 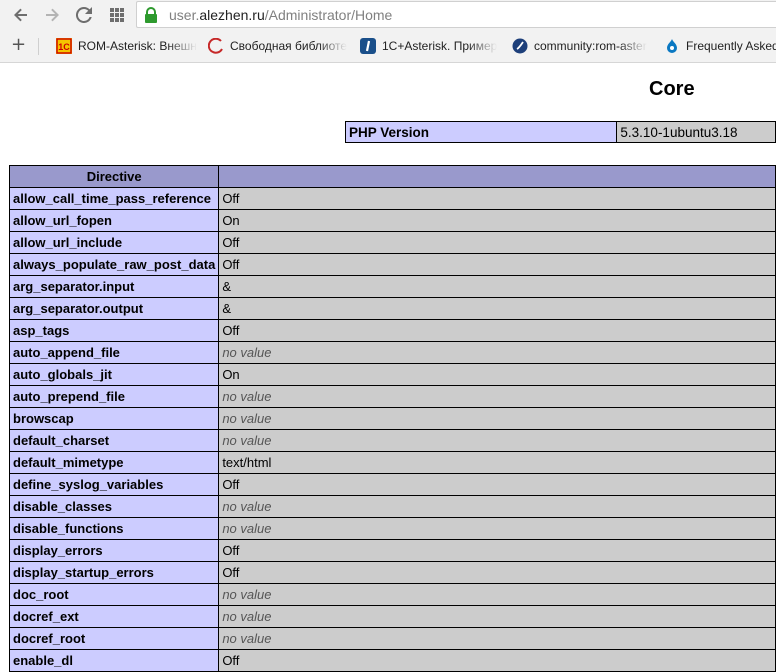 What do you see at coordinates (232, 15) in the screenshot?
I see `url-domain: alezhen.ru` at bounding box center [232, 15].